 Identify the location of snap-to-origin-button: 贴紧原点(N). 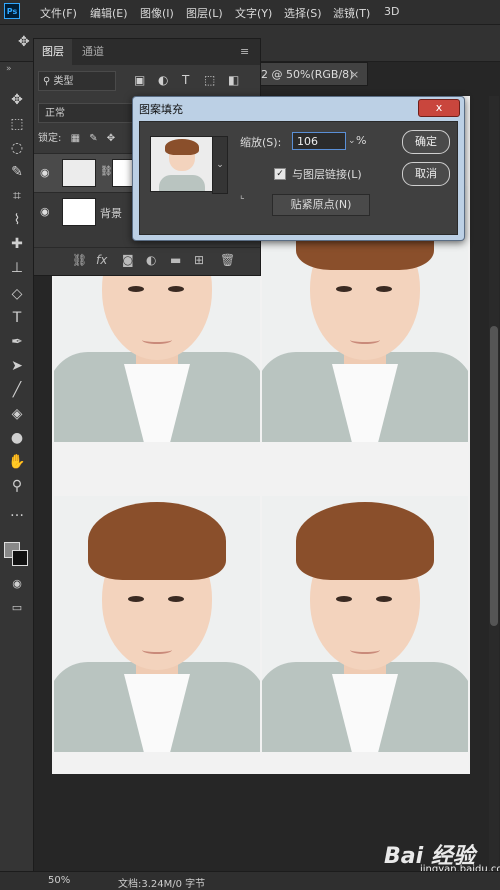
(321, 205).